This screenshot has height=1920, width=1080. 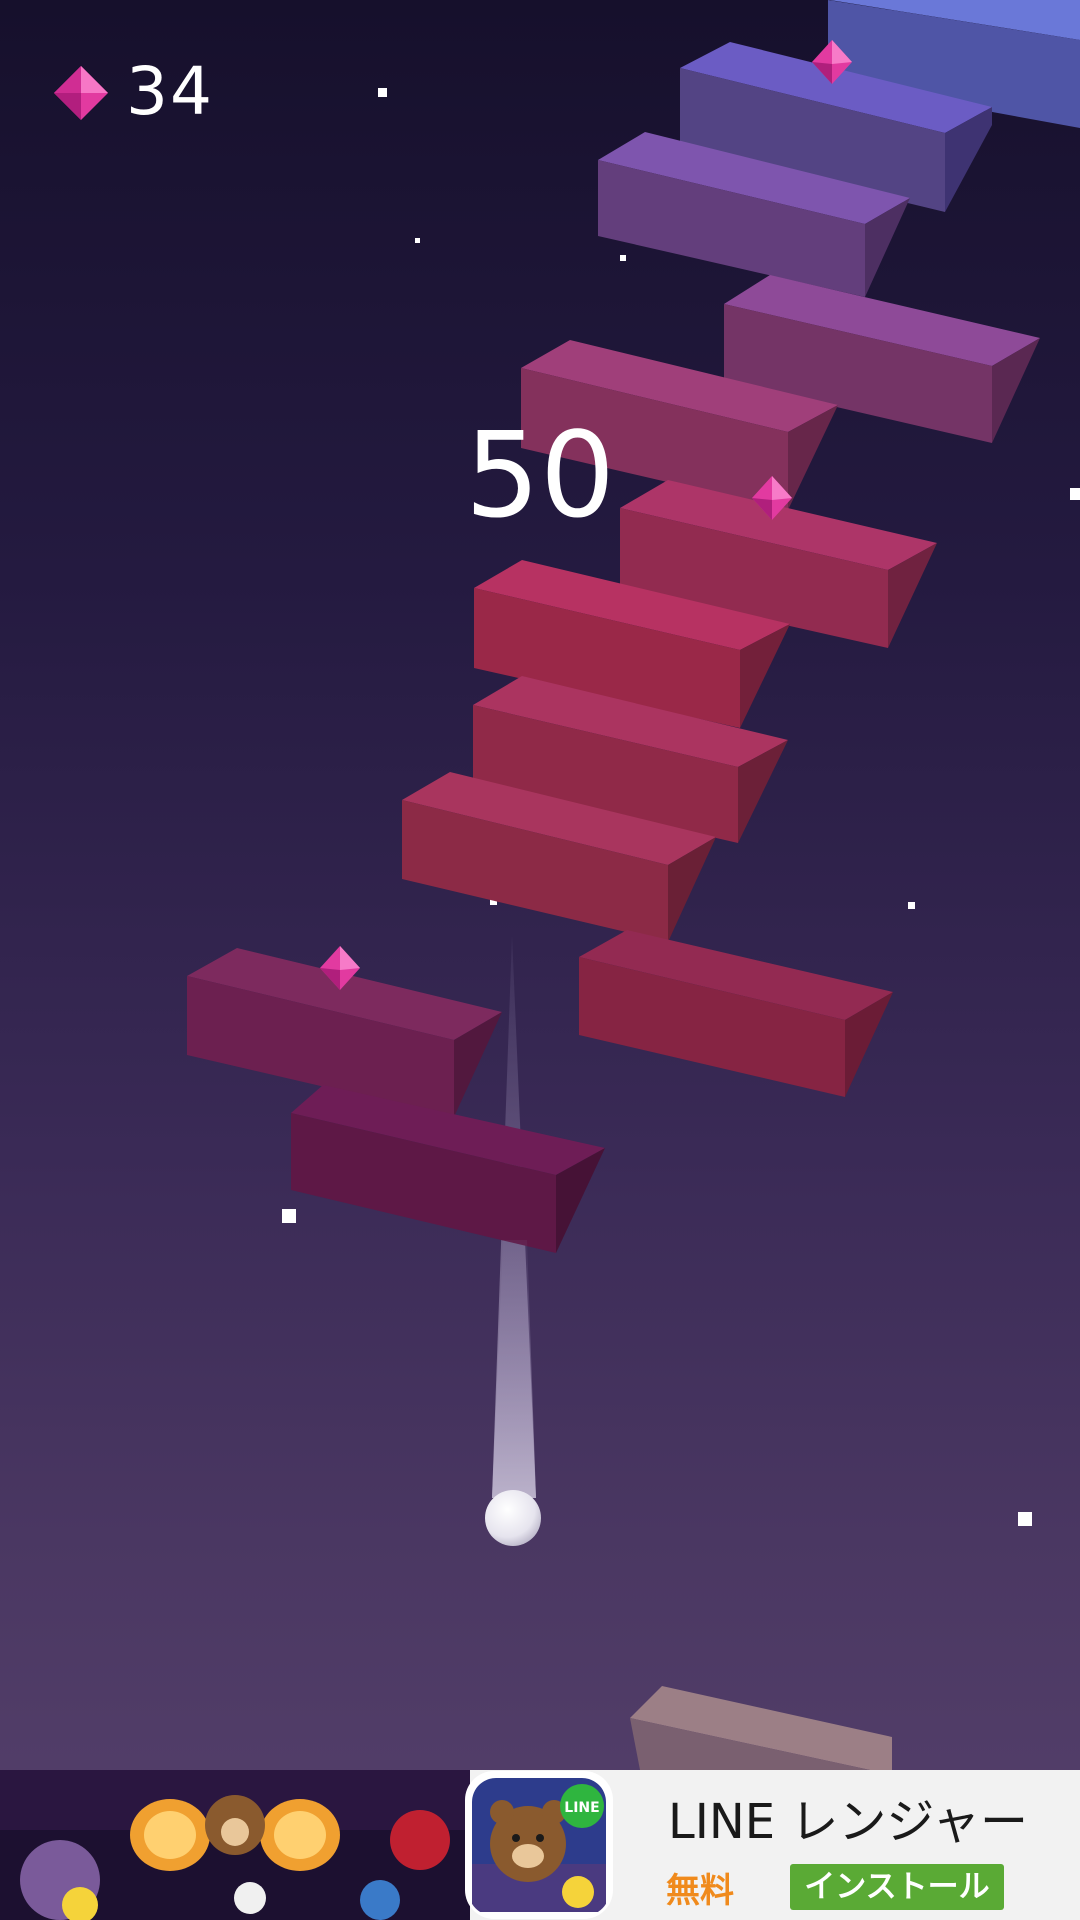 What do you see at coordinates (540, 475) in the screenshot?
I see `score-counter: 50` at bounding box center [540, 475].